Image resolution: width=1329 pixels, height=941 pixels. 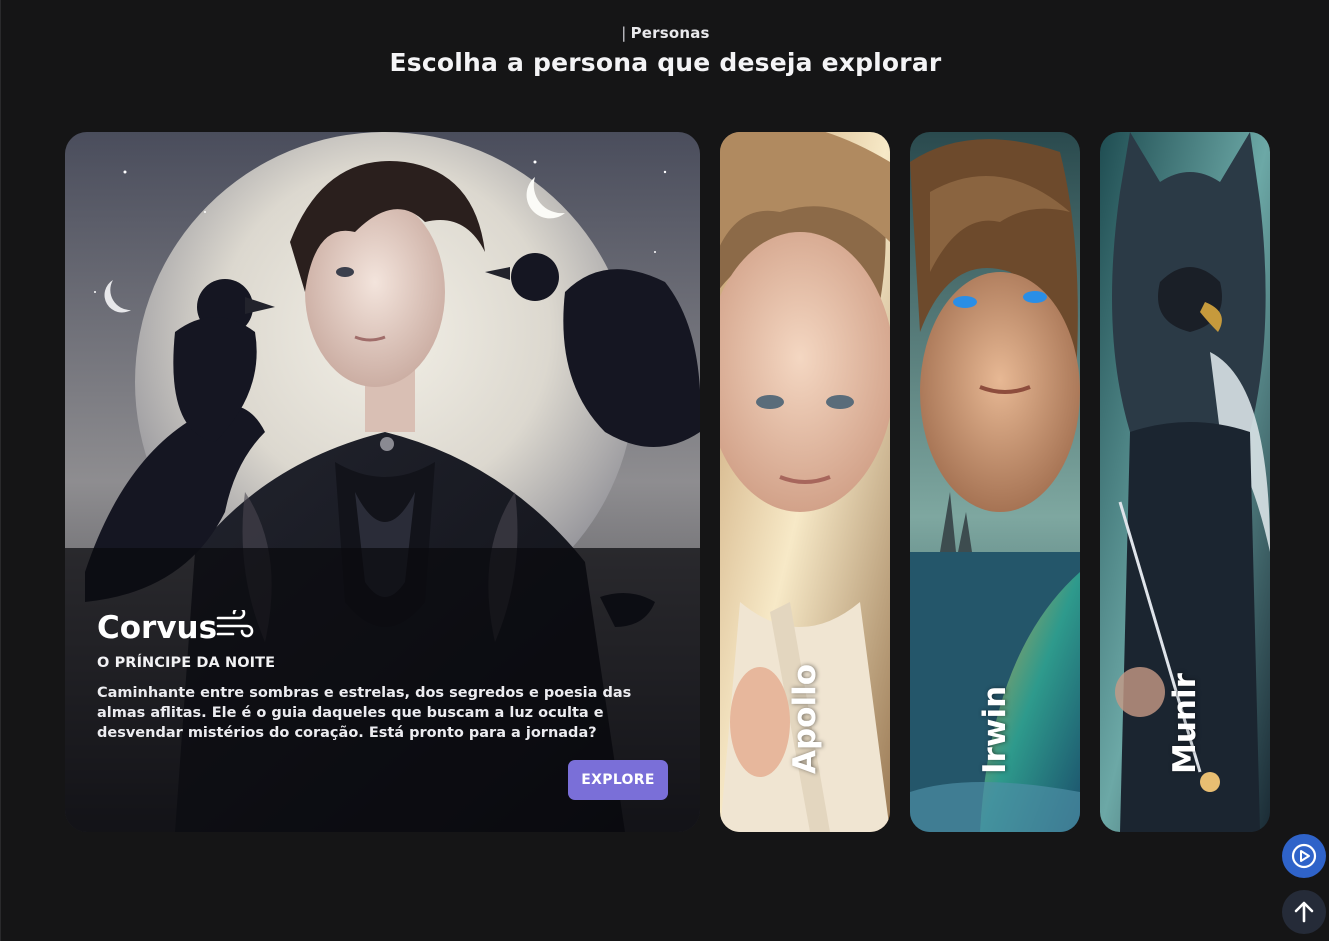 What do you see at coordinates (995, 482) in the screenshot?
I see `persona-card-irwin: Irwin` at bounding box center [995, 482].